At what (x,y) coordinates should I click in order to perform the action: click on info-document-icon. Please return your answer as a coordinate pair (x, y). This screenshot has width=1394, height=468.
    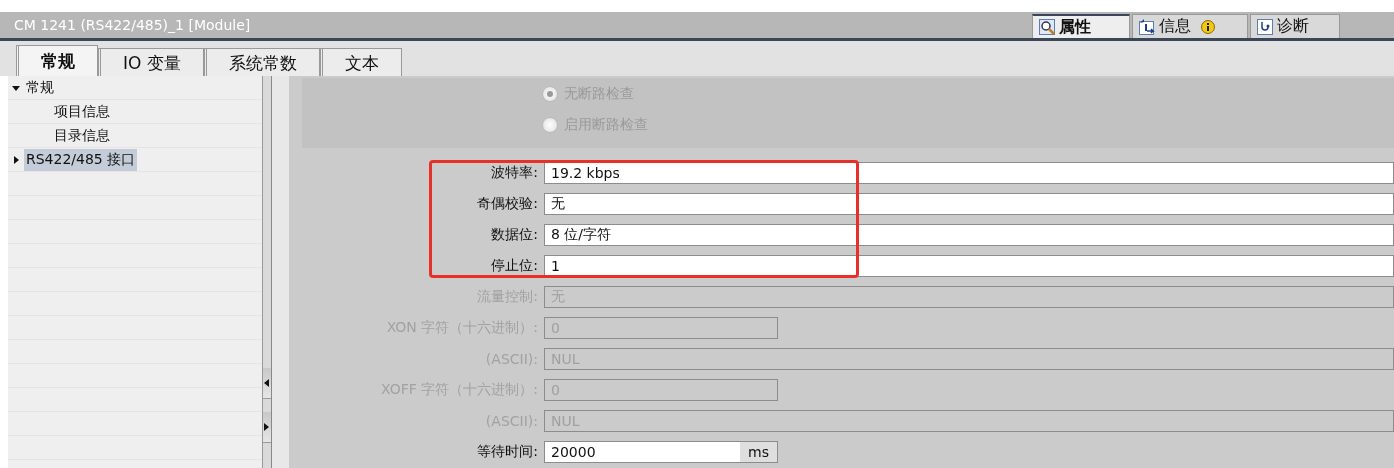
    Looking at the image, I should click on (1147, 26).